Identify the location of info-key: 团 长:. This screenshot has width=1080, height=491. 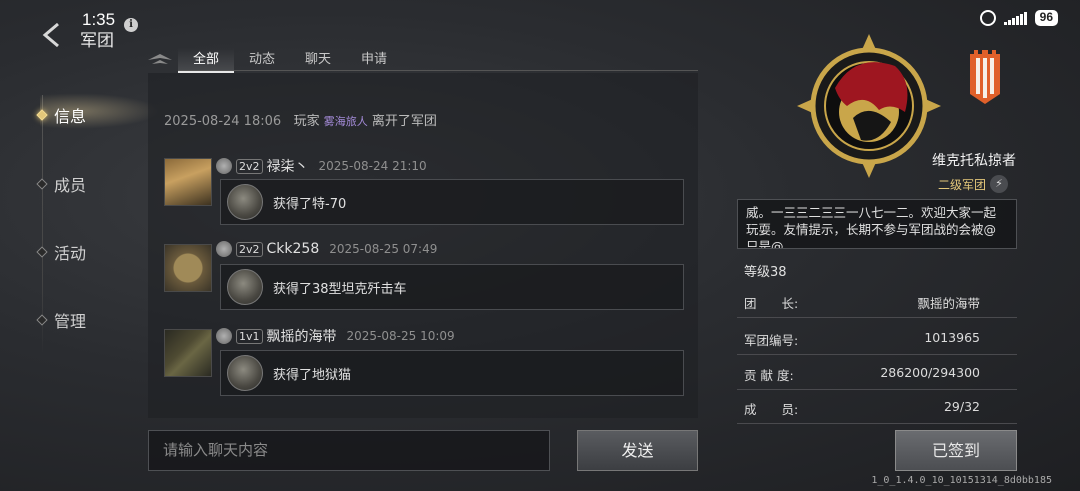
(771, 303).